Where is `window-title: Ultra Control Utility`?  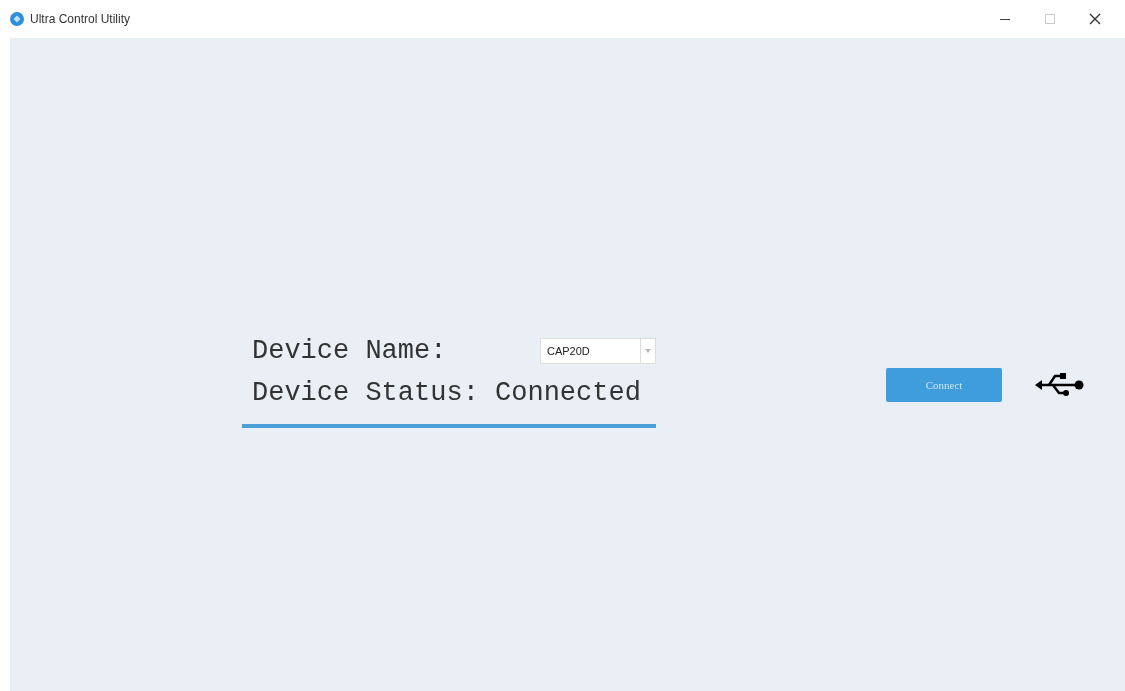 window-title: Ultra Control Utility is located at coordinates (80, 19).